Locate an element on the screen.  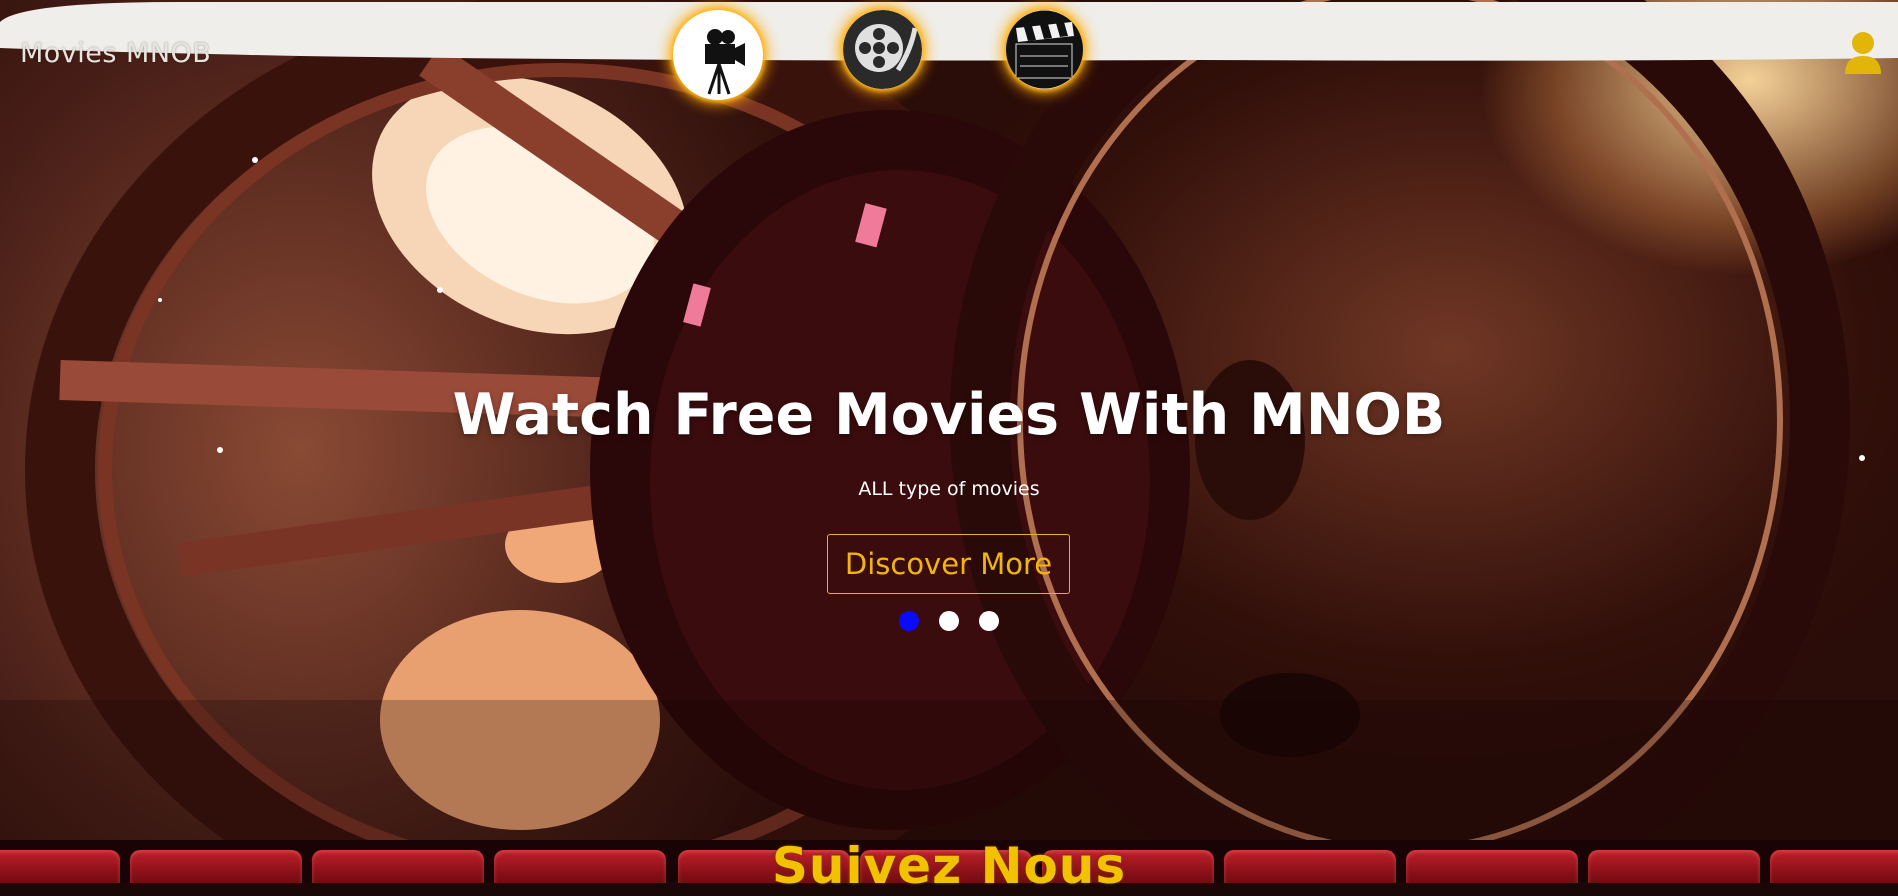
film-reel-nav is located at coordinates (882, 49).